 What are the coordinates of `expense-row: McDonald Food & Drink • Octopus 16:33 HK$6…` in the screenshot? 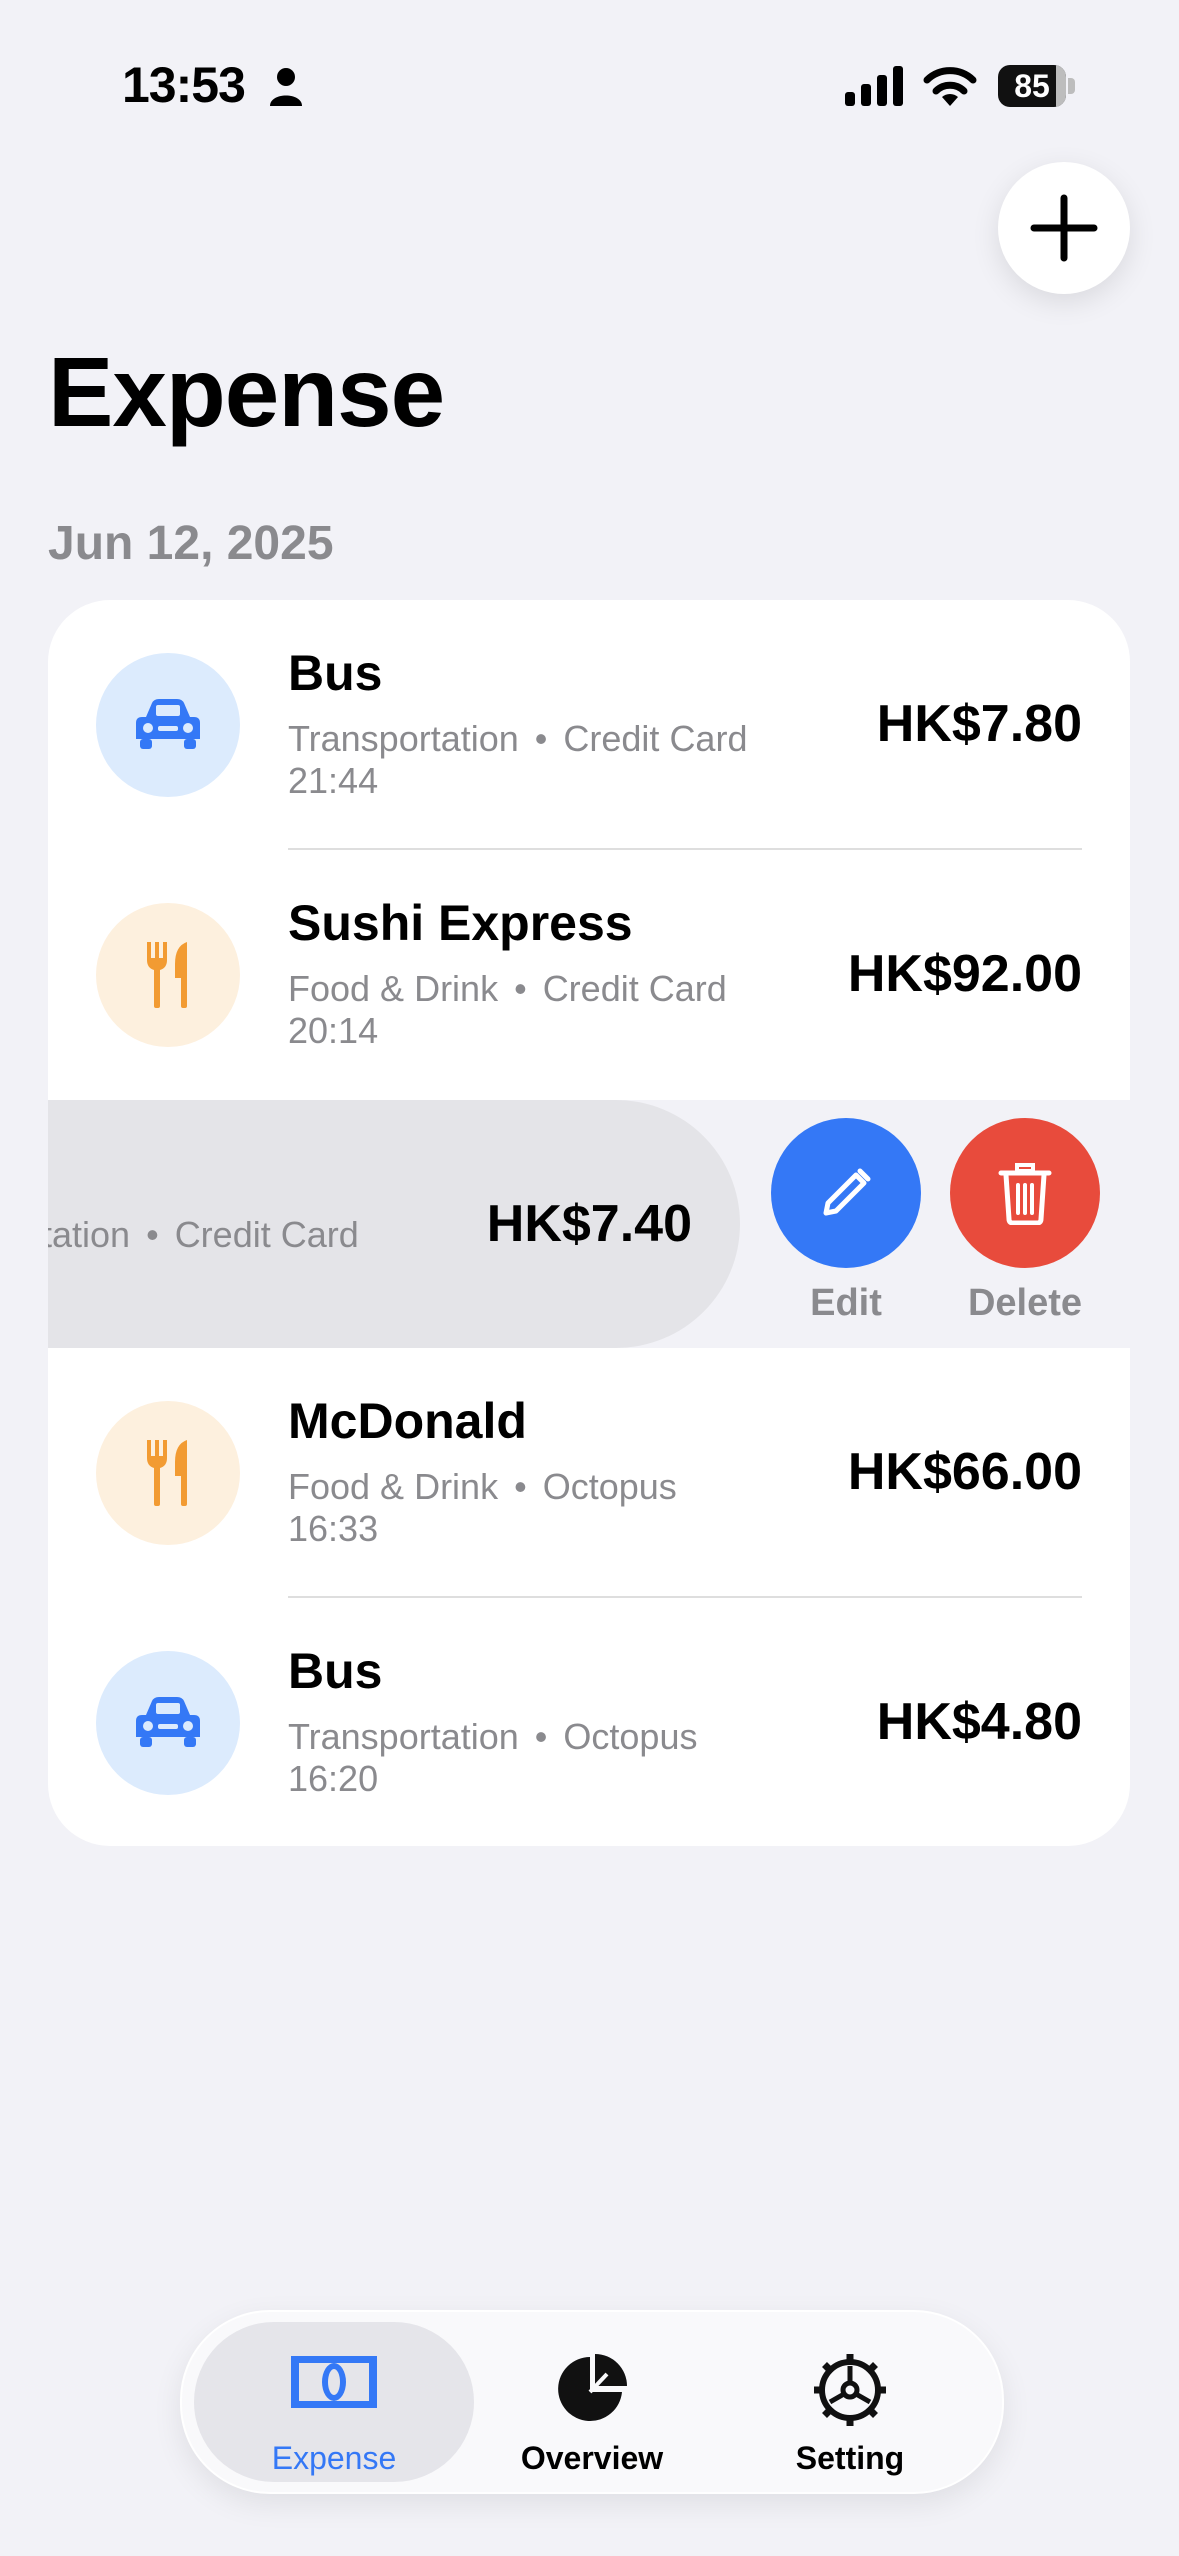 It's located at (589, 1473).